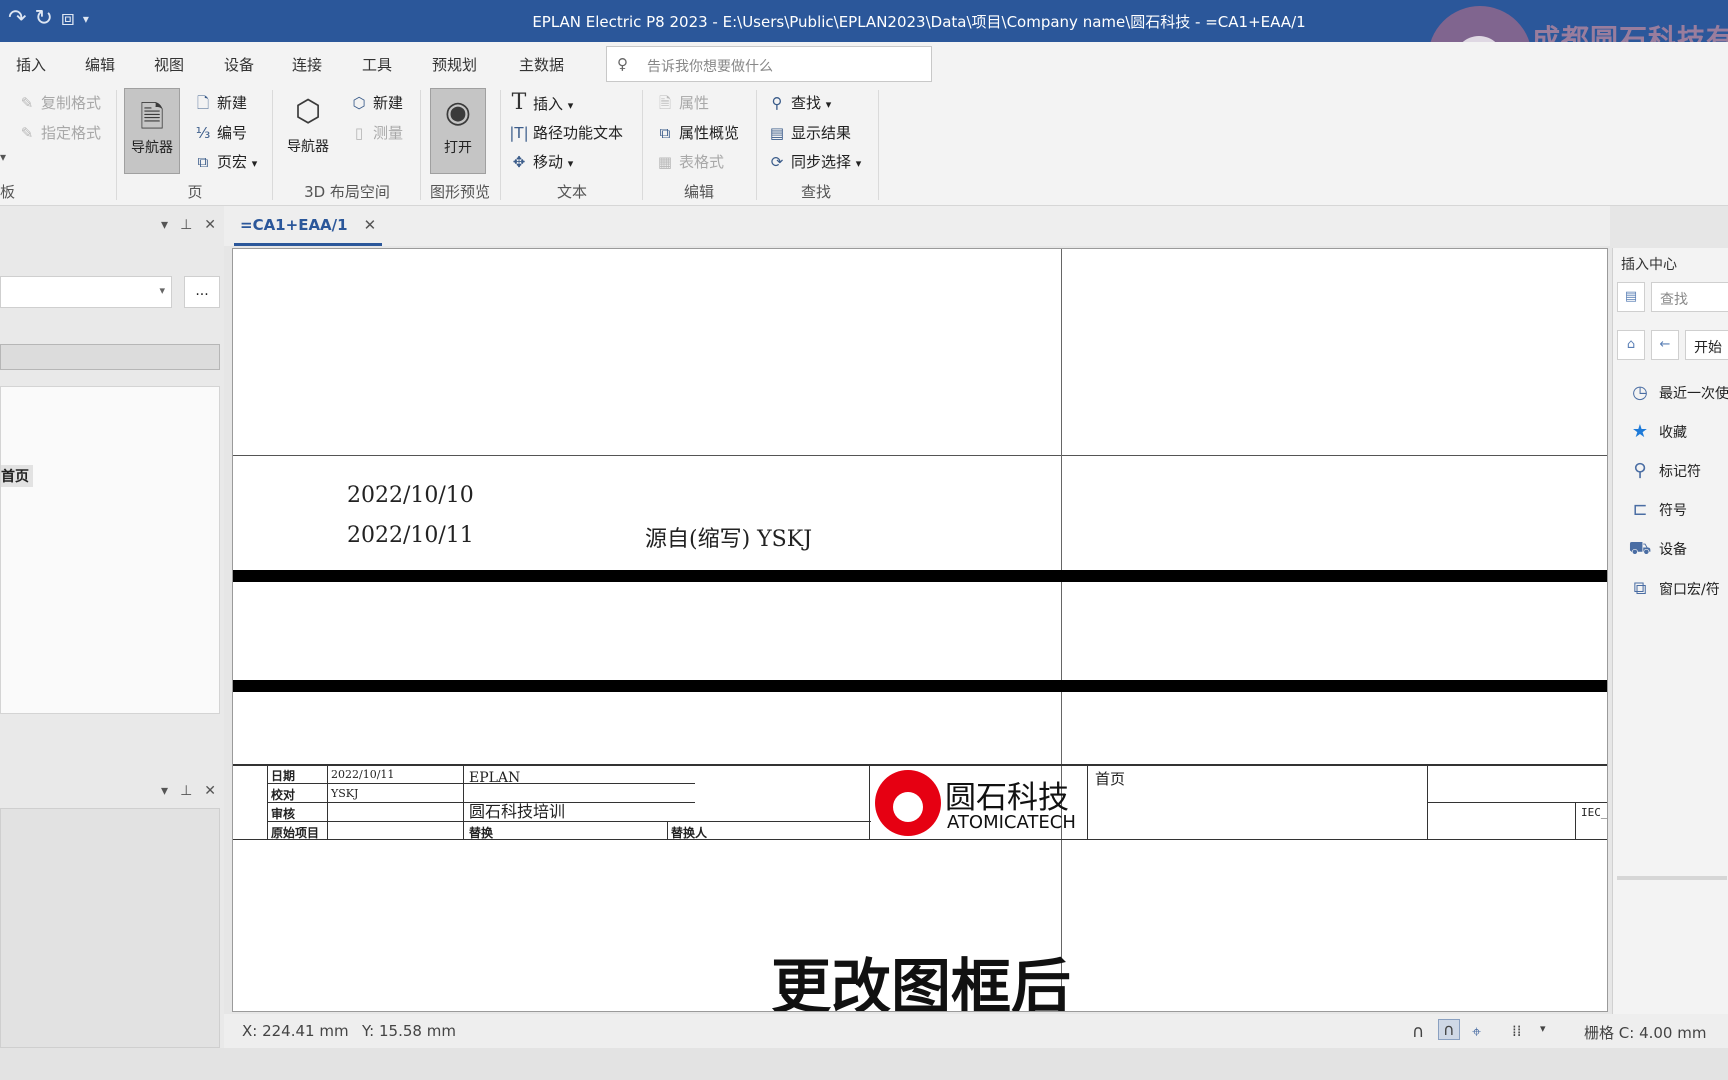  I want to click on menu-edit: 编辑, so click(100, 64).